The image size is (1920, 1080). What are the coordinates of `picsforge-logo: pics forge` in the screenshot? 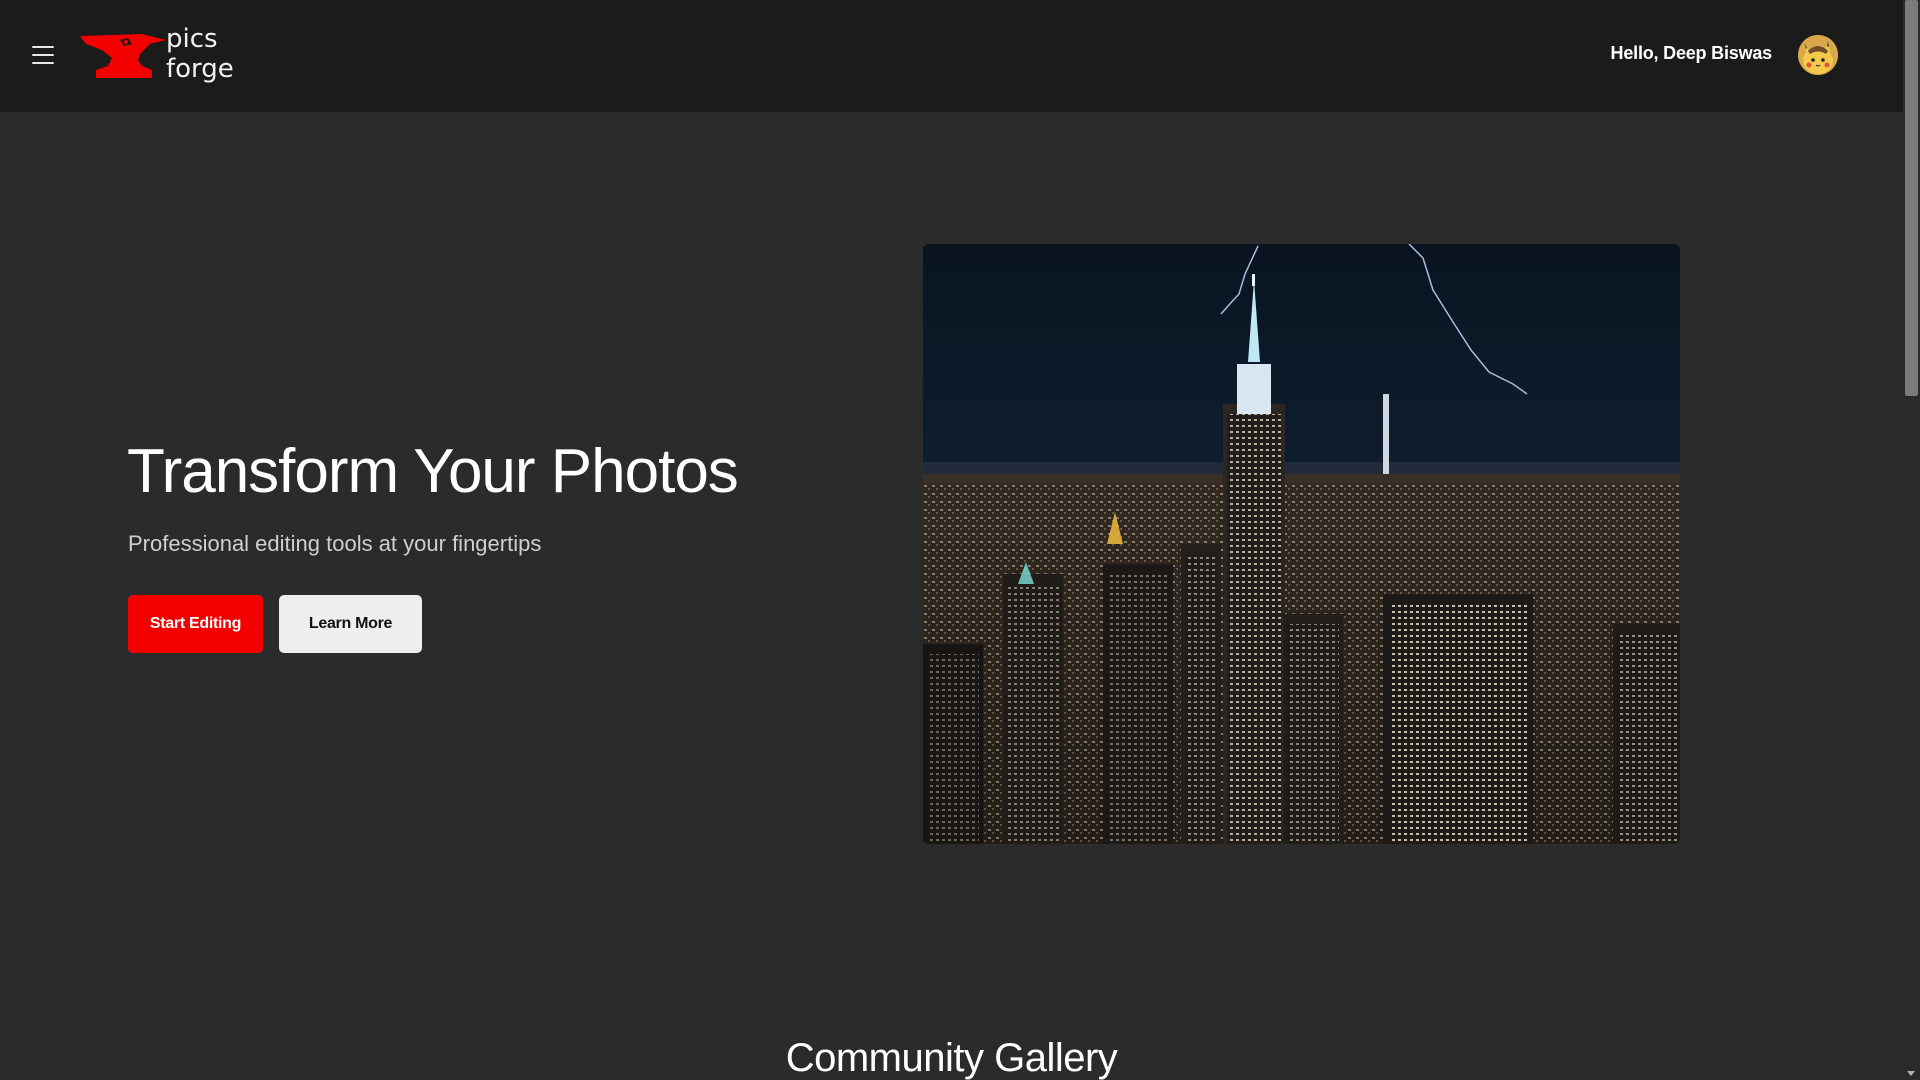 It's located at (165, 56).